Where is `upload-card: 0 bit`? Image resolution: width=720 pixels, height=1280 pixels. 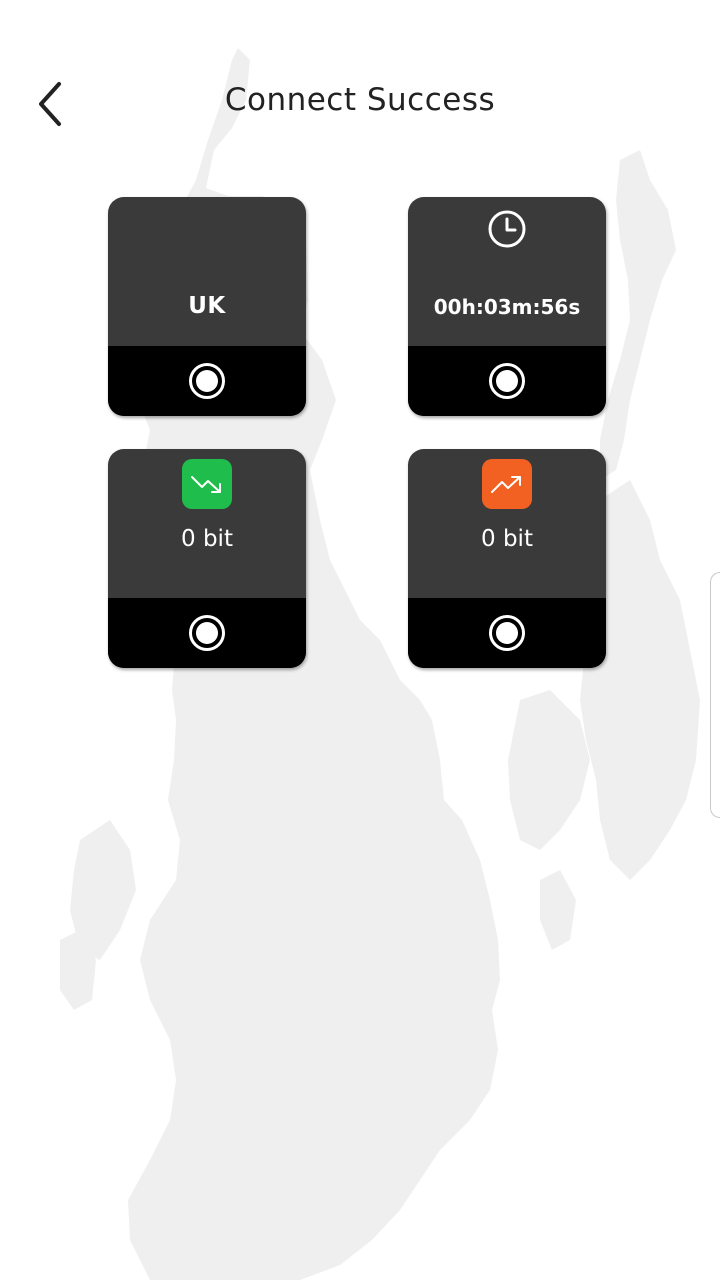
upload-card: 0 bit is located at coordinates (507, 558).